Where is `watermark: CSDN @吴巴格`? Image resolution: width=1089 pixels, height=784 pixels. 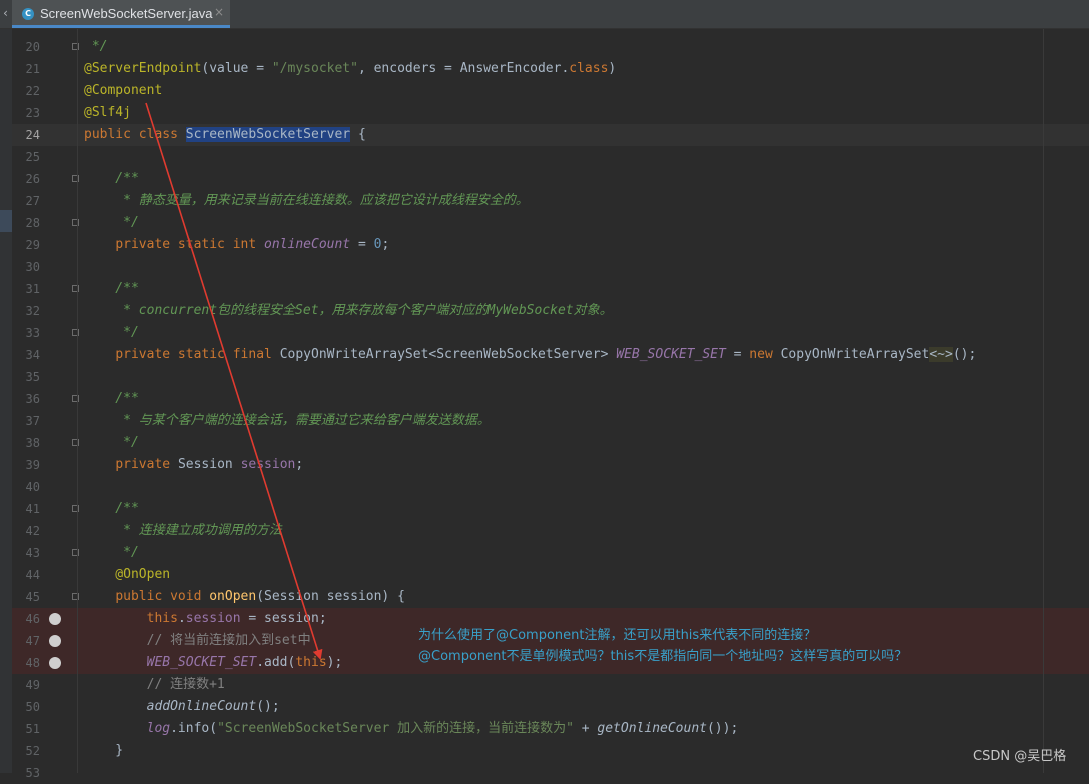
watermark: CSDN @吴巴格 is located at coordinates (1020, 756).